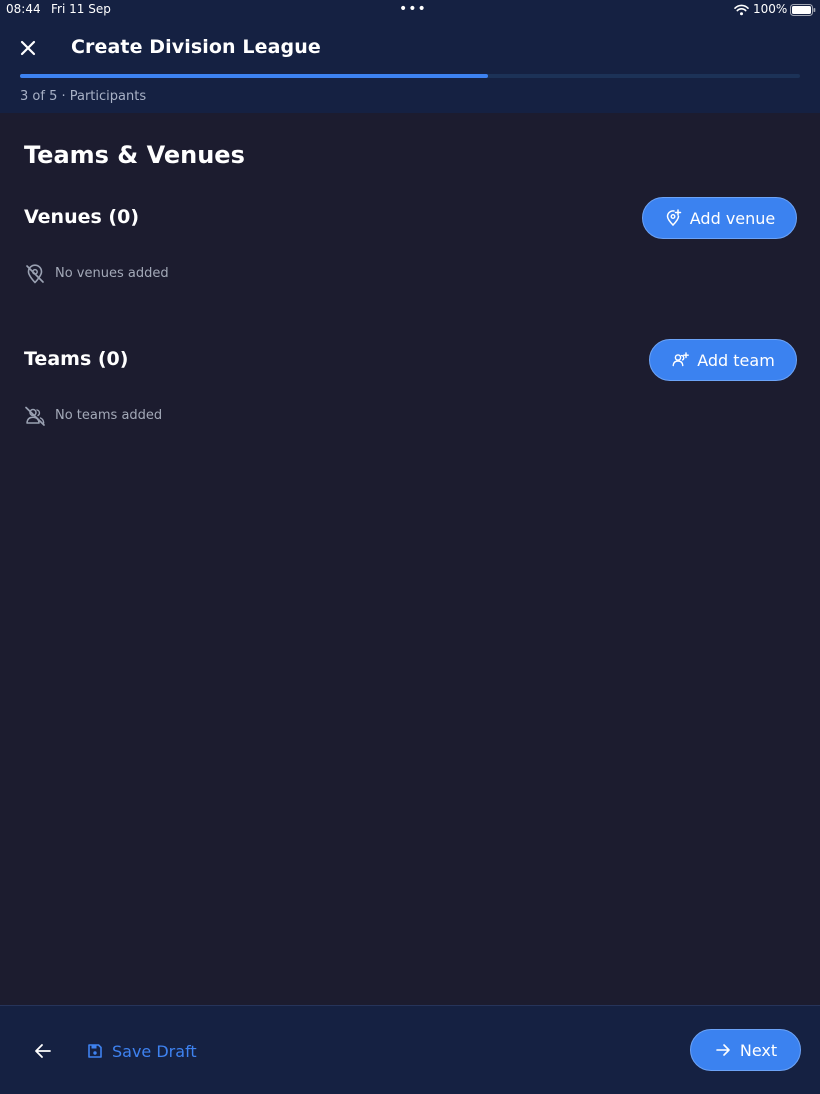  What do you see at coordinates (83, 96) in the screenshot?
I see `step-indicator: 3 of 5 · Participants` at bounding box center [83, 96].